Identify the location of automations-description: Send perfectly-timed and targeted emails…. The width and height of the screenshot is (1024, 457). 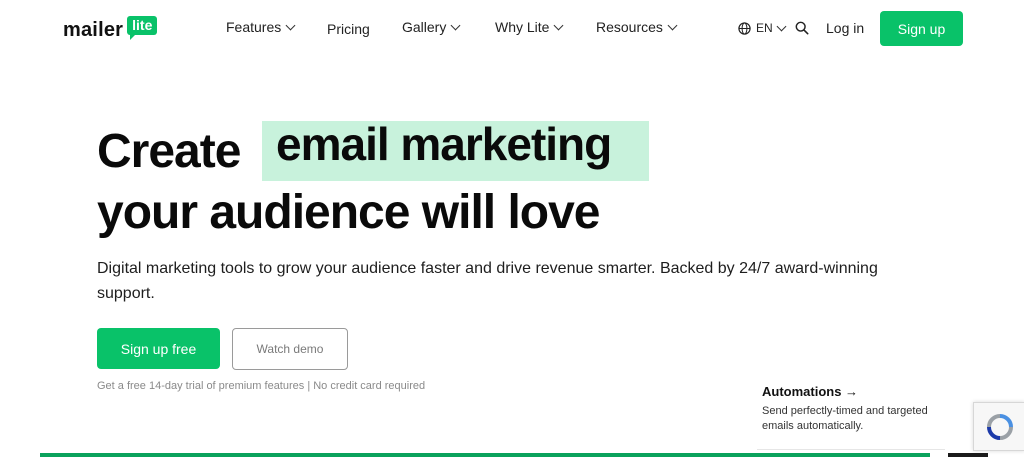
(845, 418).